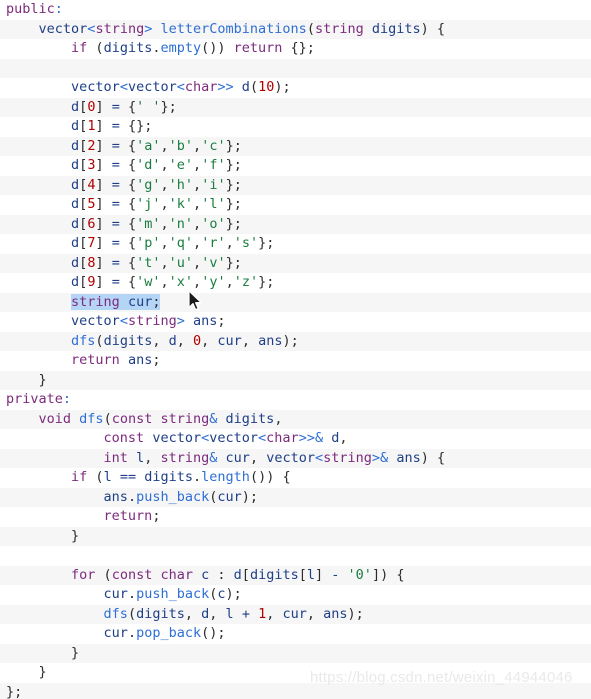 The image size is (591, 699). What do you see at coordinates (197, 340) in the screenshot?
I see `code-token: 0` at bounding box center [197, 340].